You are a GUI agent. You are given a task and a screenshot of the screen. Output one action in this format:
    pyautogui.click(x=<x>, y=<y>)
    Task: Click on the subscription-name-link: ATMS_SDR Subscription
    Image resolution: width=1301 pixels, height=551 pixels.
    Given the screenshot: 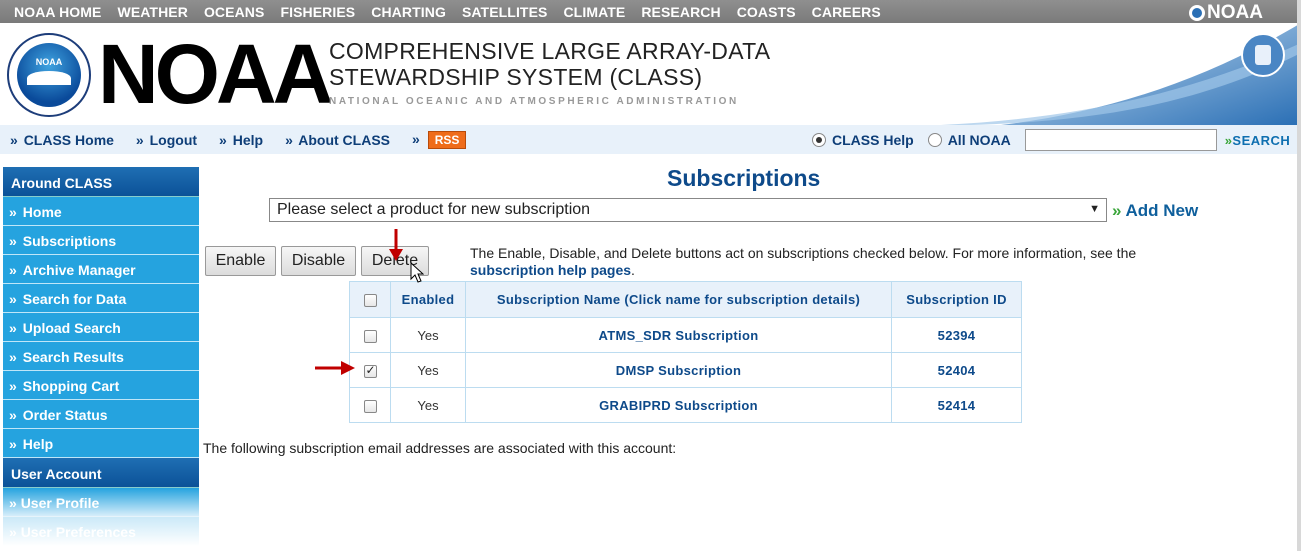 What is the action you would take?
    pyautogui.click(x=678, y=335)
    